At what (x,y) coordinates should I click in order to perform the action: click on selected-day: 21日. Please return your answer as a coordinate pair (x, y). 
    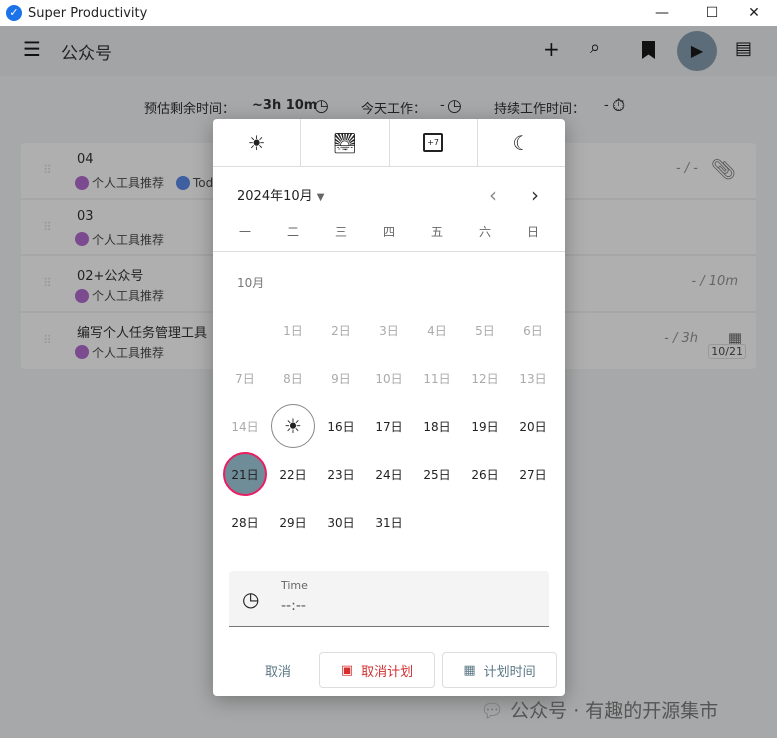
    Looking at the image, I should click on (245, 474).